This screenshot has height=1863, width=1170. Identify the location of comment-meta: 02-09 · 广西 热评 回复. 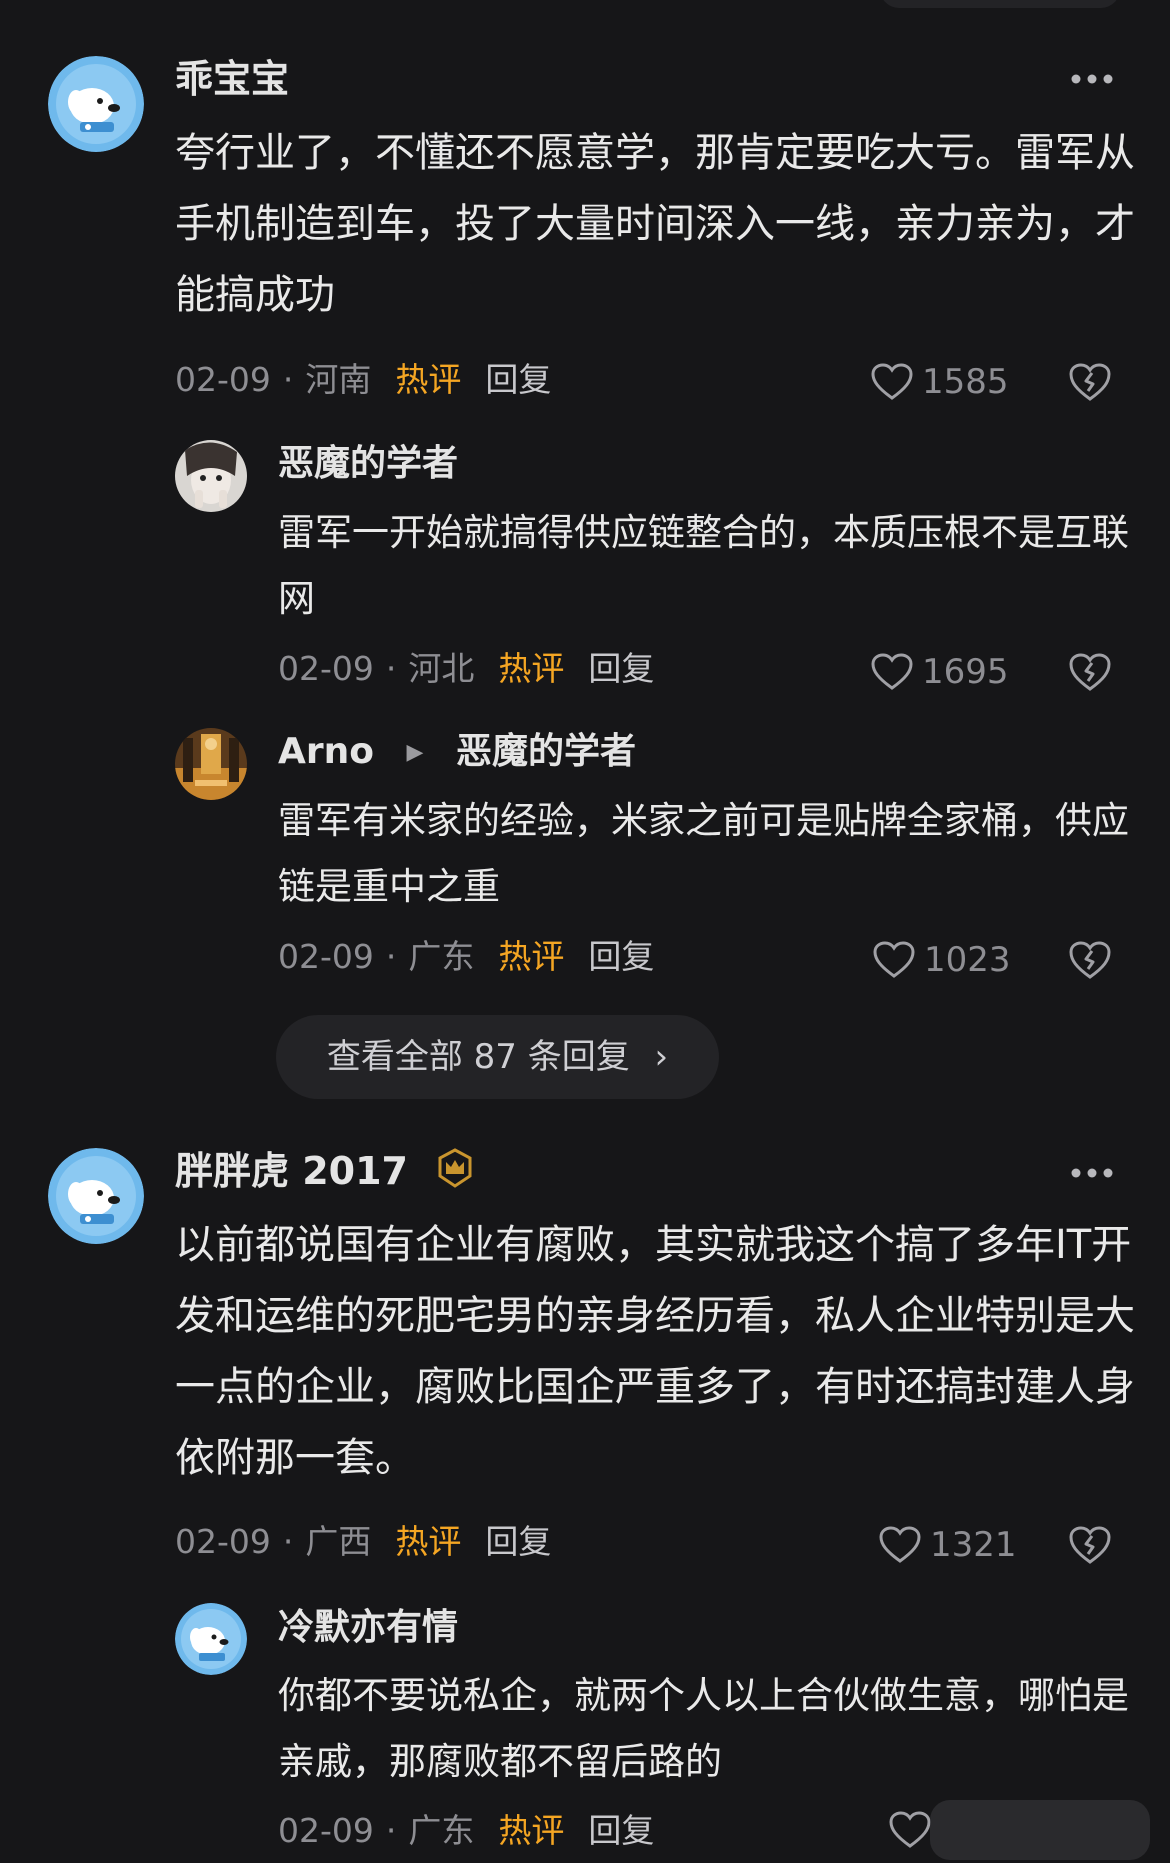
(363, 1542).